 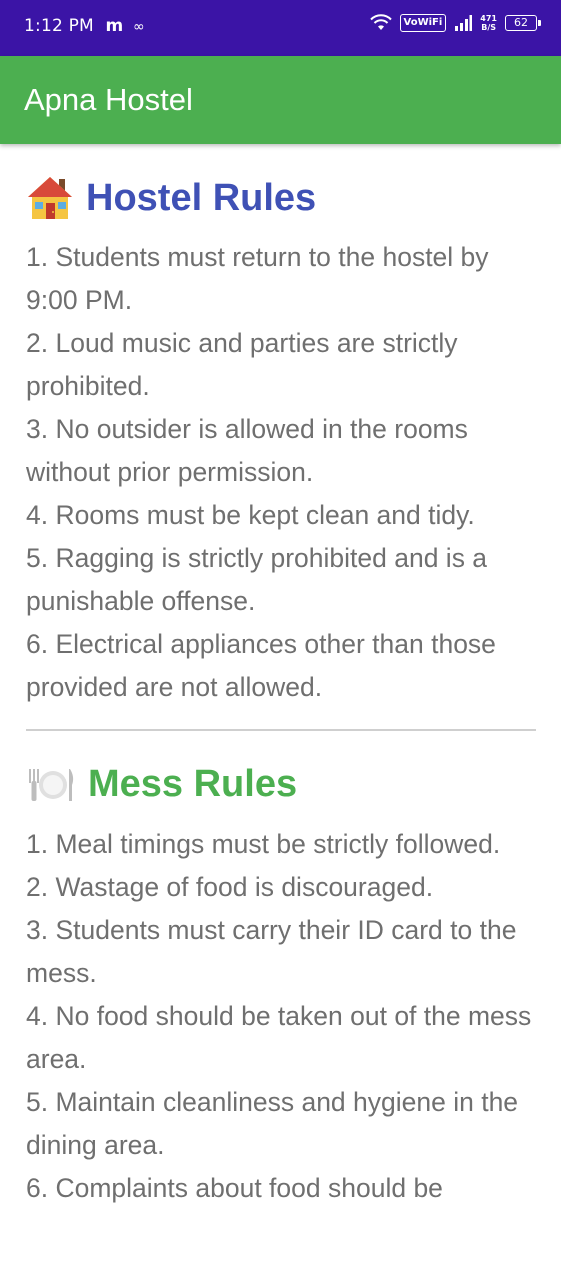 I want to click on infinity-icon: ∞, so click(x=139, y=27).